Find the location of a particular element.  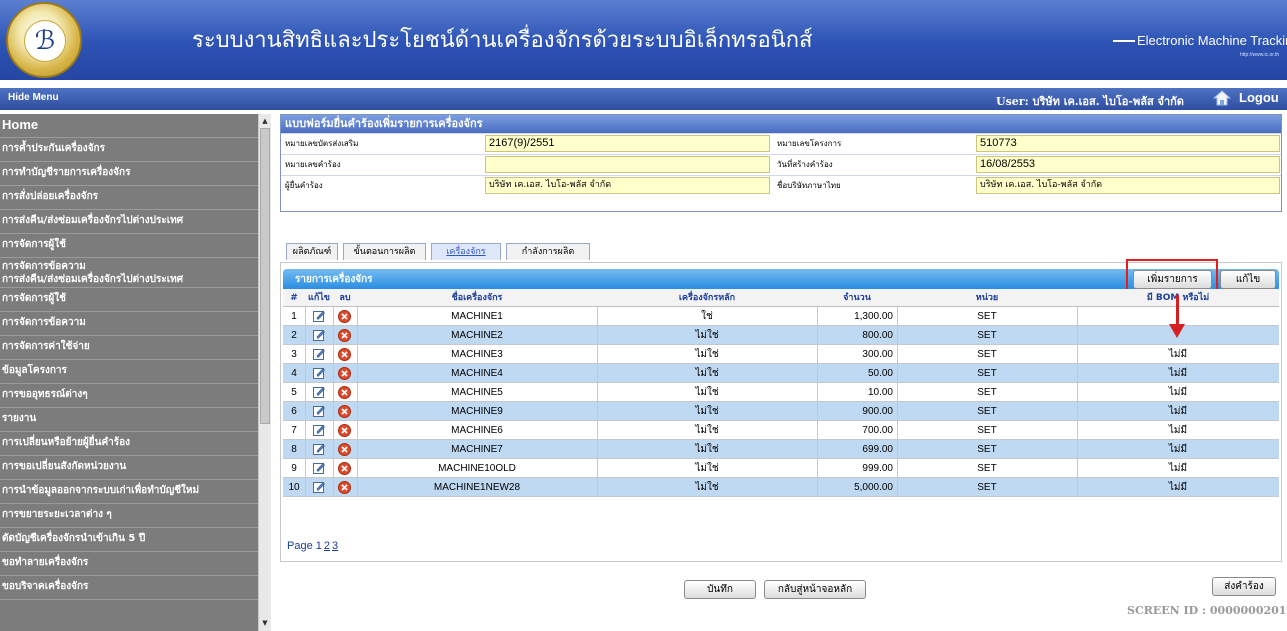

sidebar-item-reports: รายงาน is located at coordinates (129, 420).